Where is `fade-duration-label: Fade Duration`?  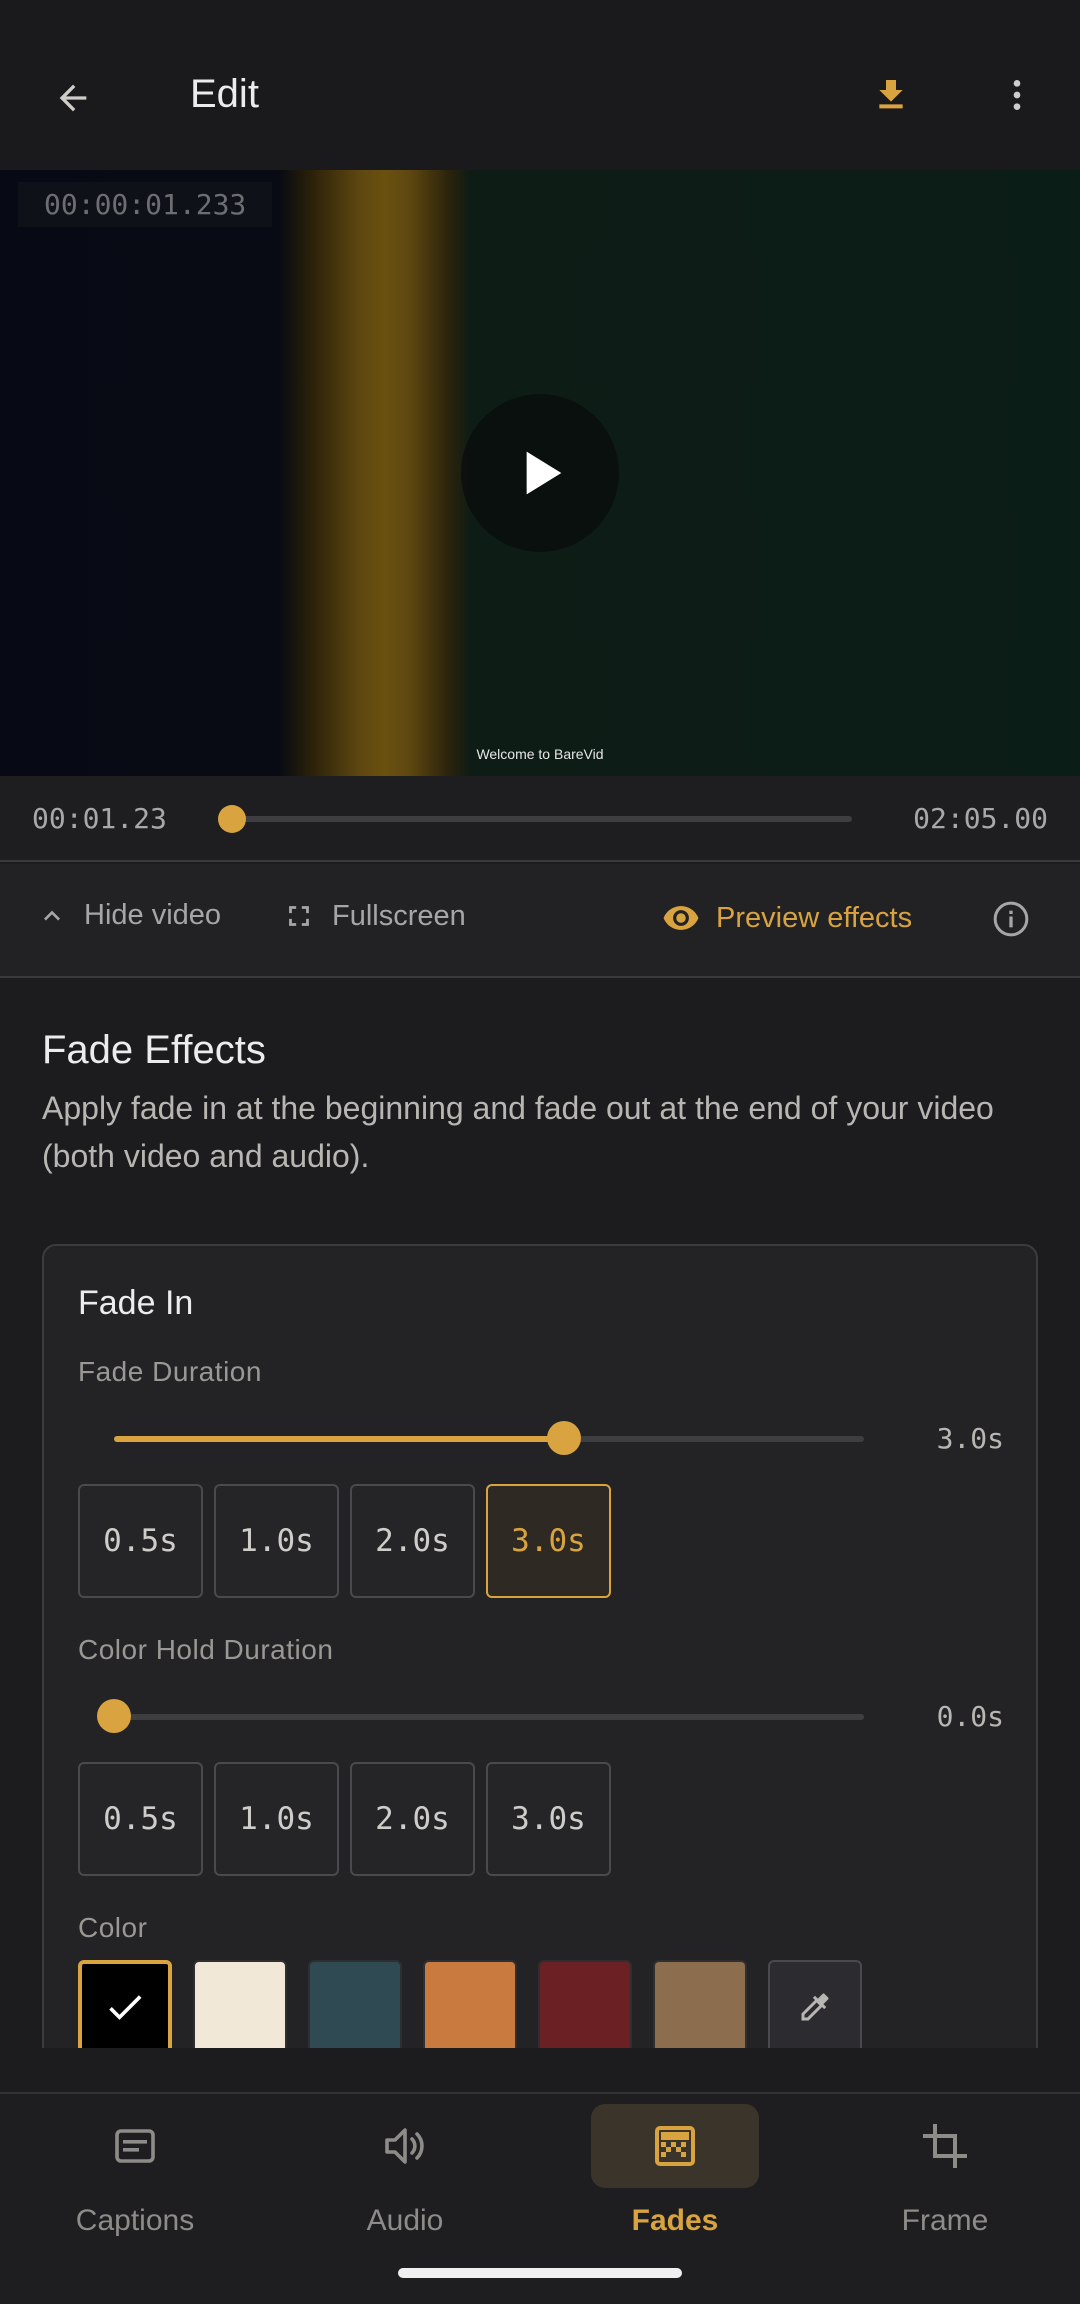
fade-duration-label: Fade Duration is located at coordinates (170, 1371).